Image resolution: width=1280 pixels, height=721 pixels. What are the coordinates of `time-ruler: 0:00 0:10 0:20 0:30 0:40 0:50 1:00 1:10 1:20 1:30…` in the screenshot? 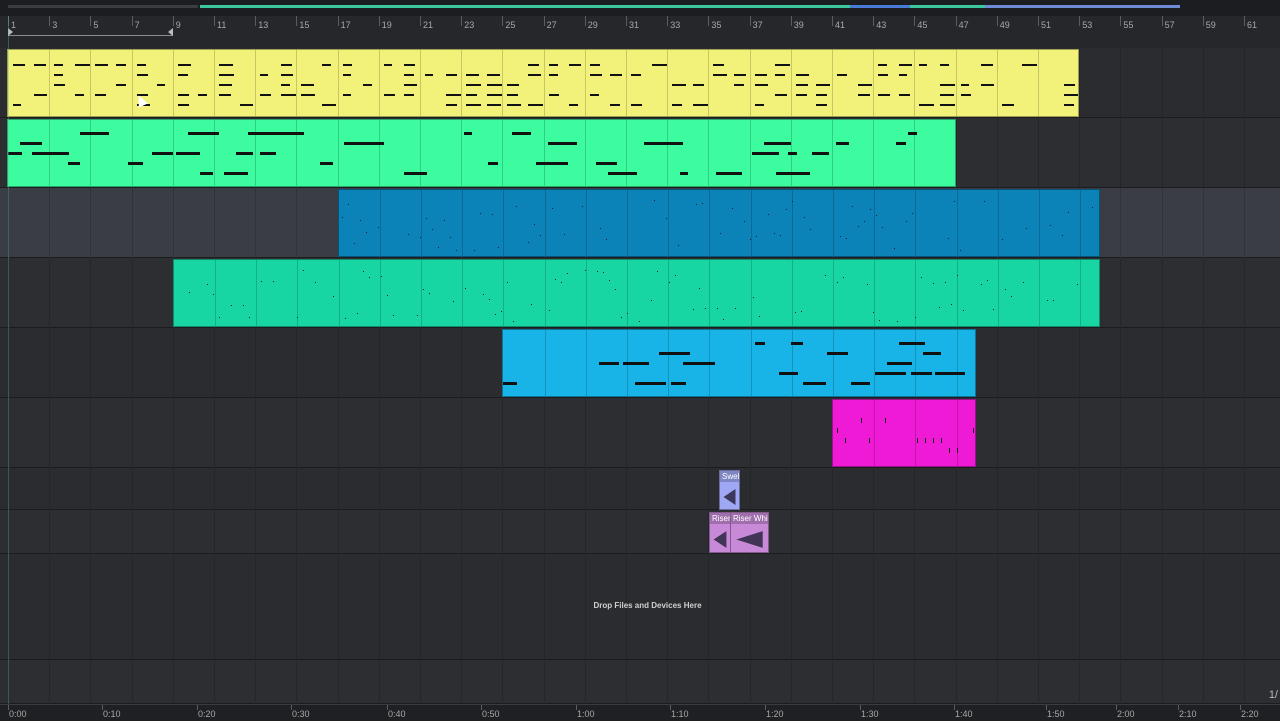 It's located at (640, 712).